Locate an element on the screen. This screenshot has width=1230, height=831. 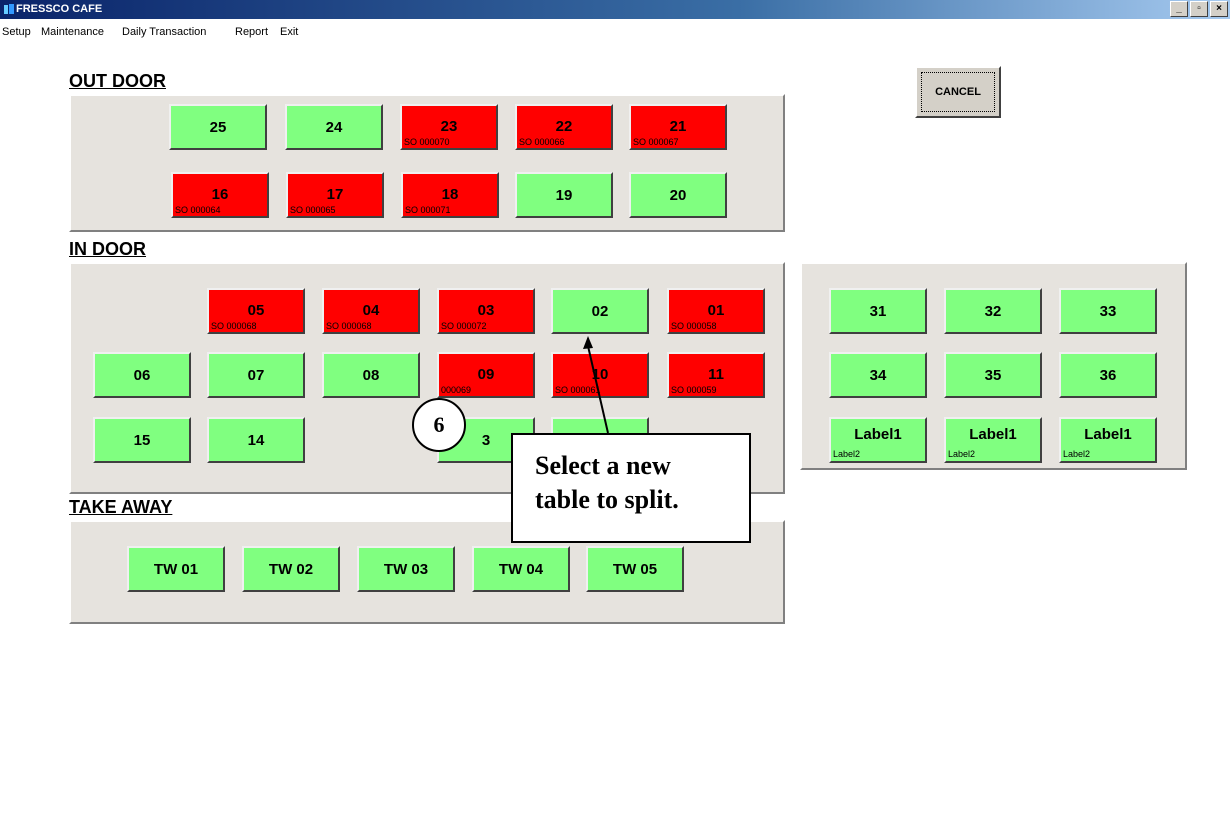
table-number: 06 is located at coordinates (142, 375).